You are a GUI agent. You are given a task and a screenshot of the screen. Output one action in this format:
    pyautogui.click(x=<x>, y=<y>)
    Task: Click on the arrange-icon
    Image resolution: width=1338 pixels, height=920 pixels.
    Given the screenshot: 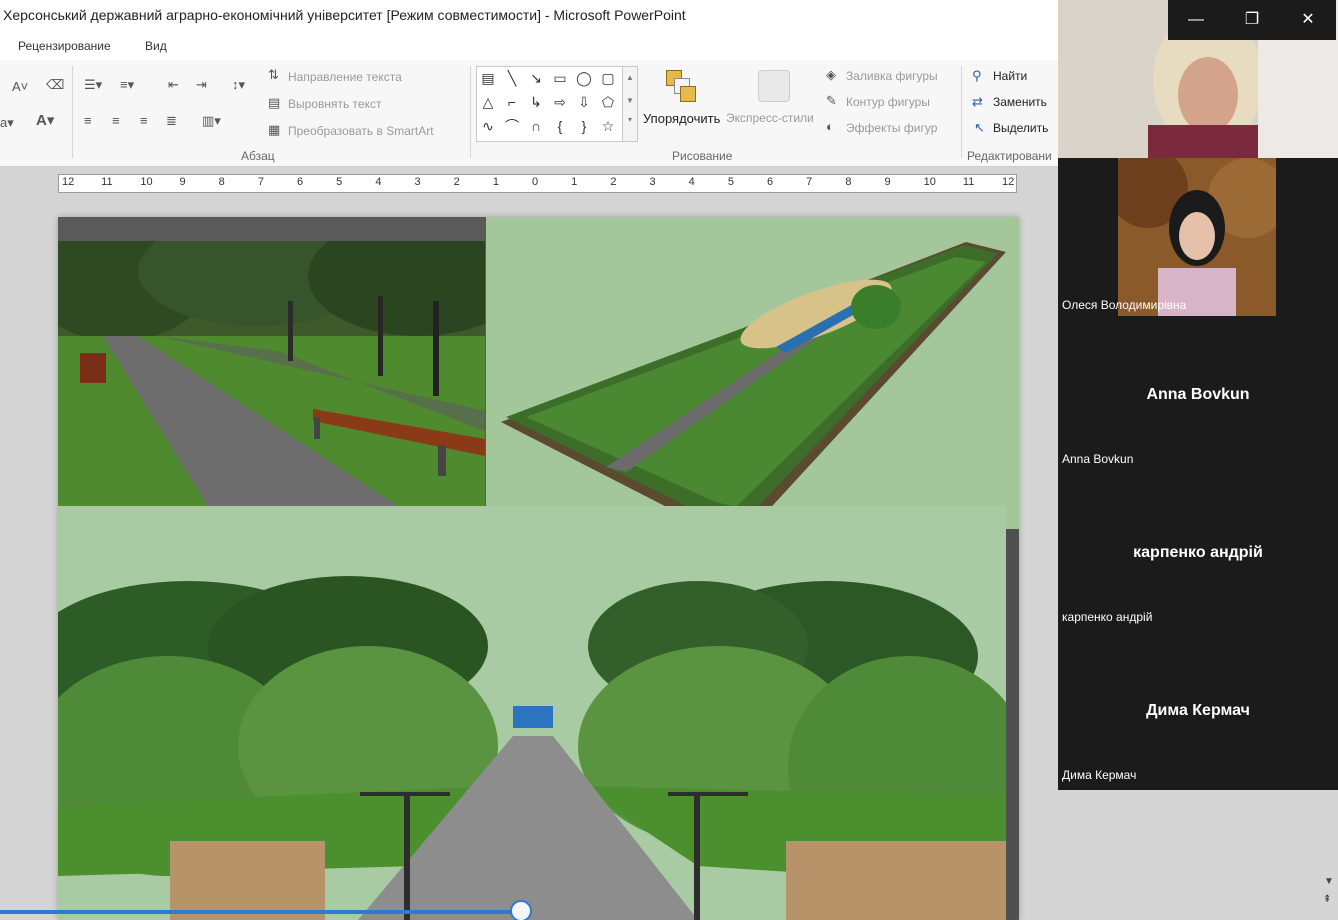 What is the action you would take?
    pyautogui.click(x=681, y=86)
    